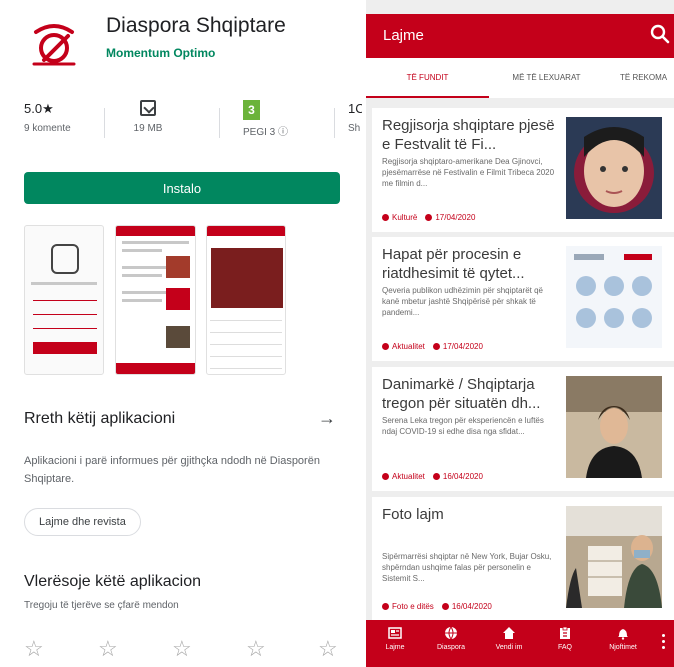 This screenshot has height=667, width=674. I want to click on category-chip: Lajme dhe revista, so click(82, 522).